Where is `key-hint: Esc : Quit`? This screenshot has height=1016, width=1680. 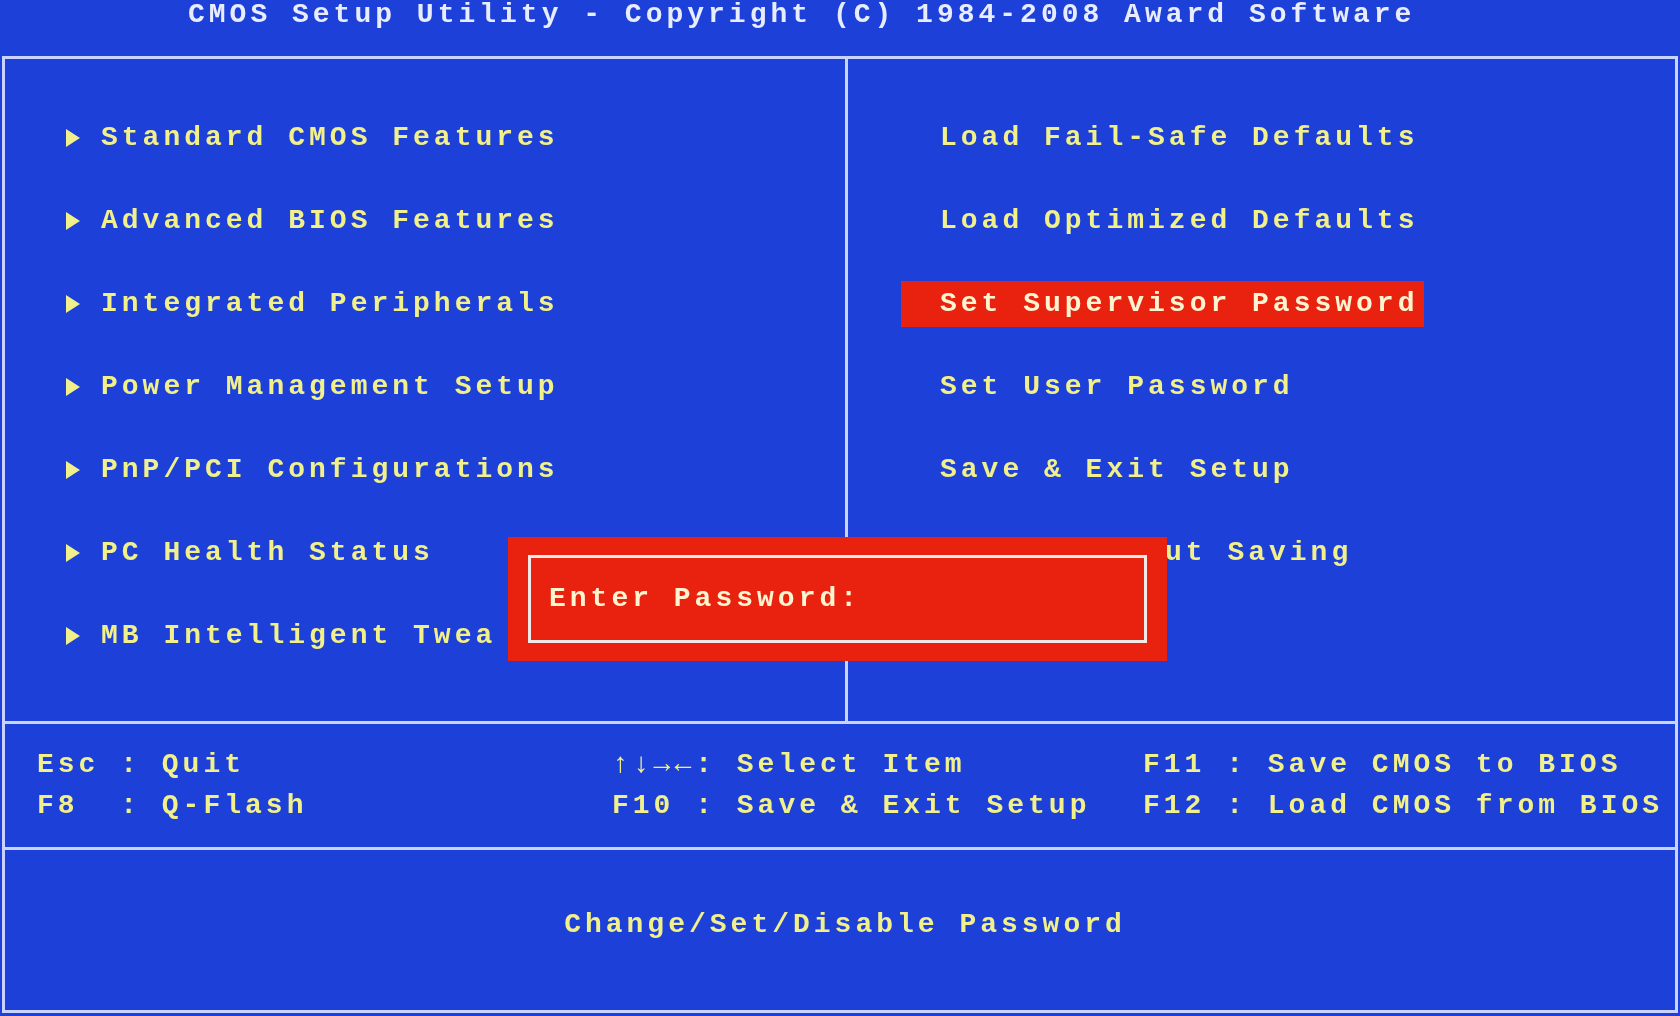
key-hint: Esc : Quit is located at coordinates (141, 765).